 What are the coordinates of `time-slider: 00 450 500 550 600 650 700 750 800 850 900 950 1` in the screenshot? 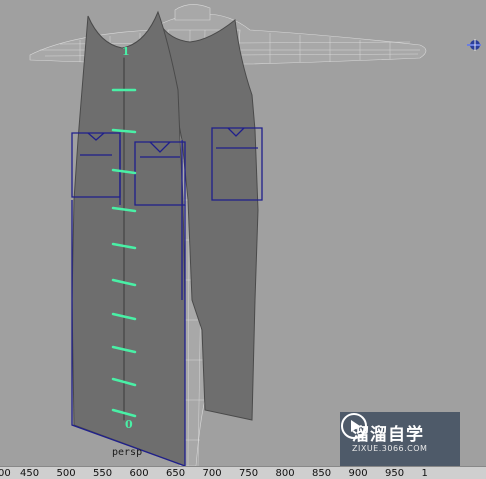 It's located at (243, 472).